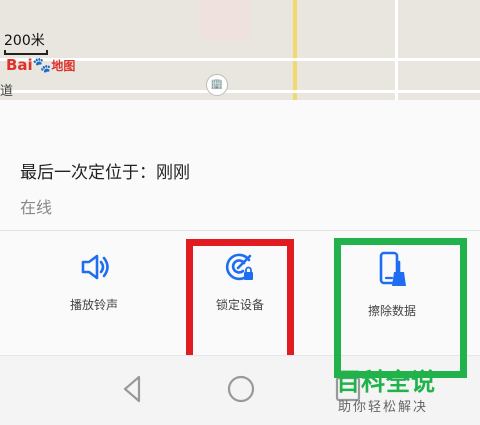 Image resolution: width=480 pixels, height=425 pixels. What do you see at coordinates (24, 41) in the screenshot?
I see `map-scale-label: 200米` at bounding box center [24, 41].